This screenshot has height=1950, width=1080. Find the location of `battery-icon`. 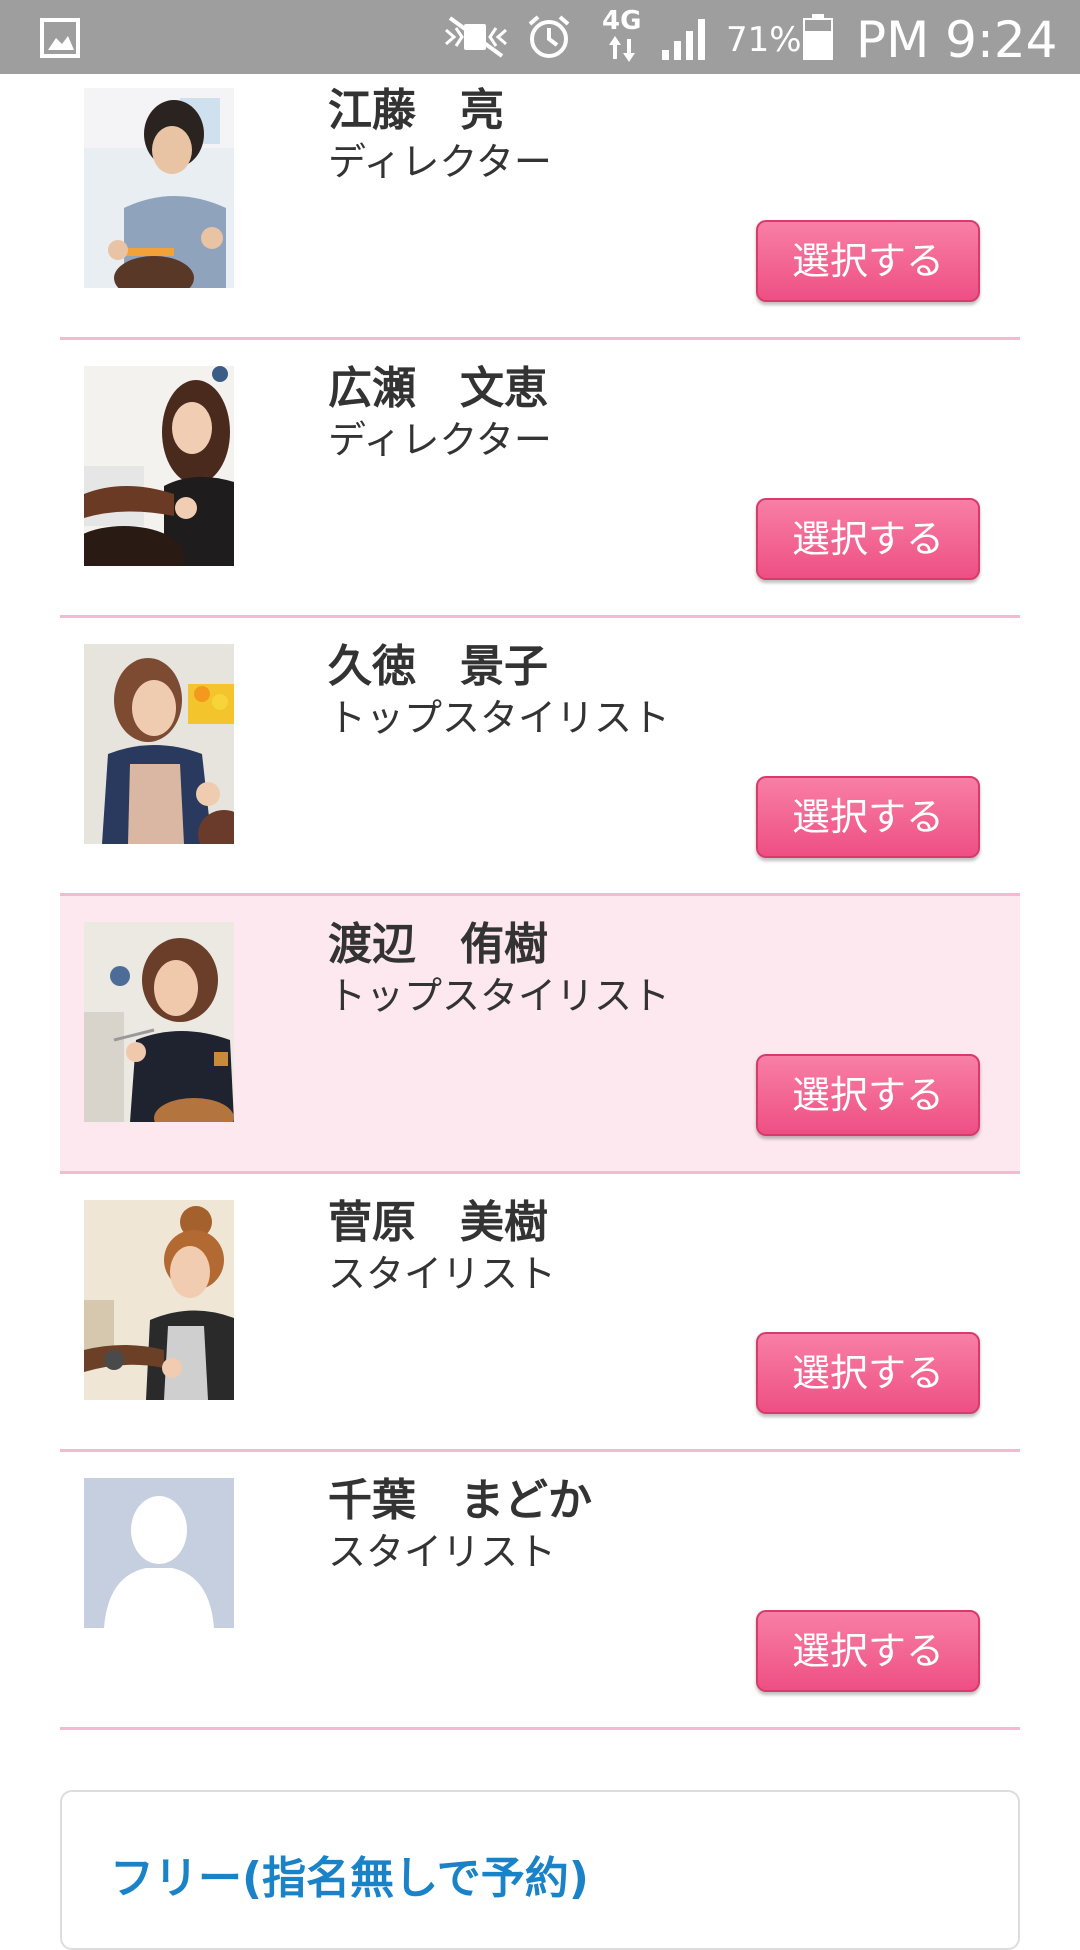

battery-icon is located at coordinates (818, 37).